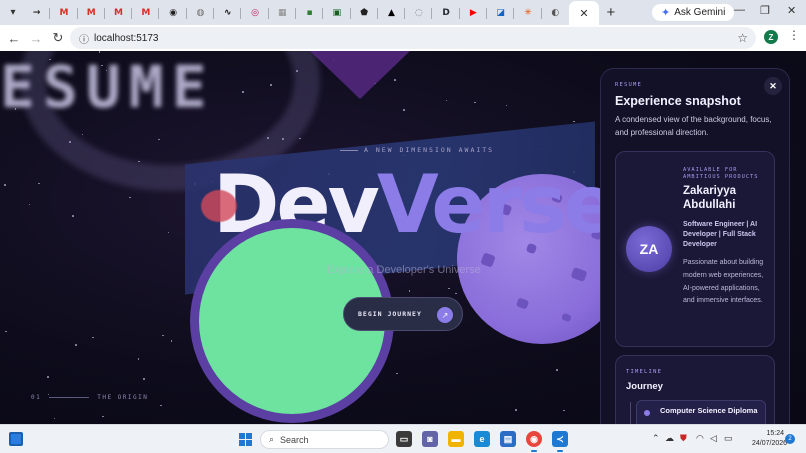 Image resolution: width=806 pixels, height=453 pixels. What do you see at coordinates (528, 13) in the screenshot?
I see `browser-tab: ✳` at bounding box center [528, 13].